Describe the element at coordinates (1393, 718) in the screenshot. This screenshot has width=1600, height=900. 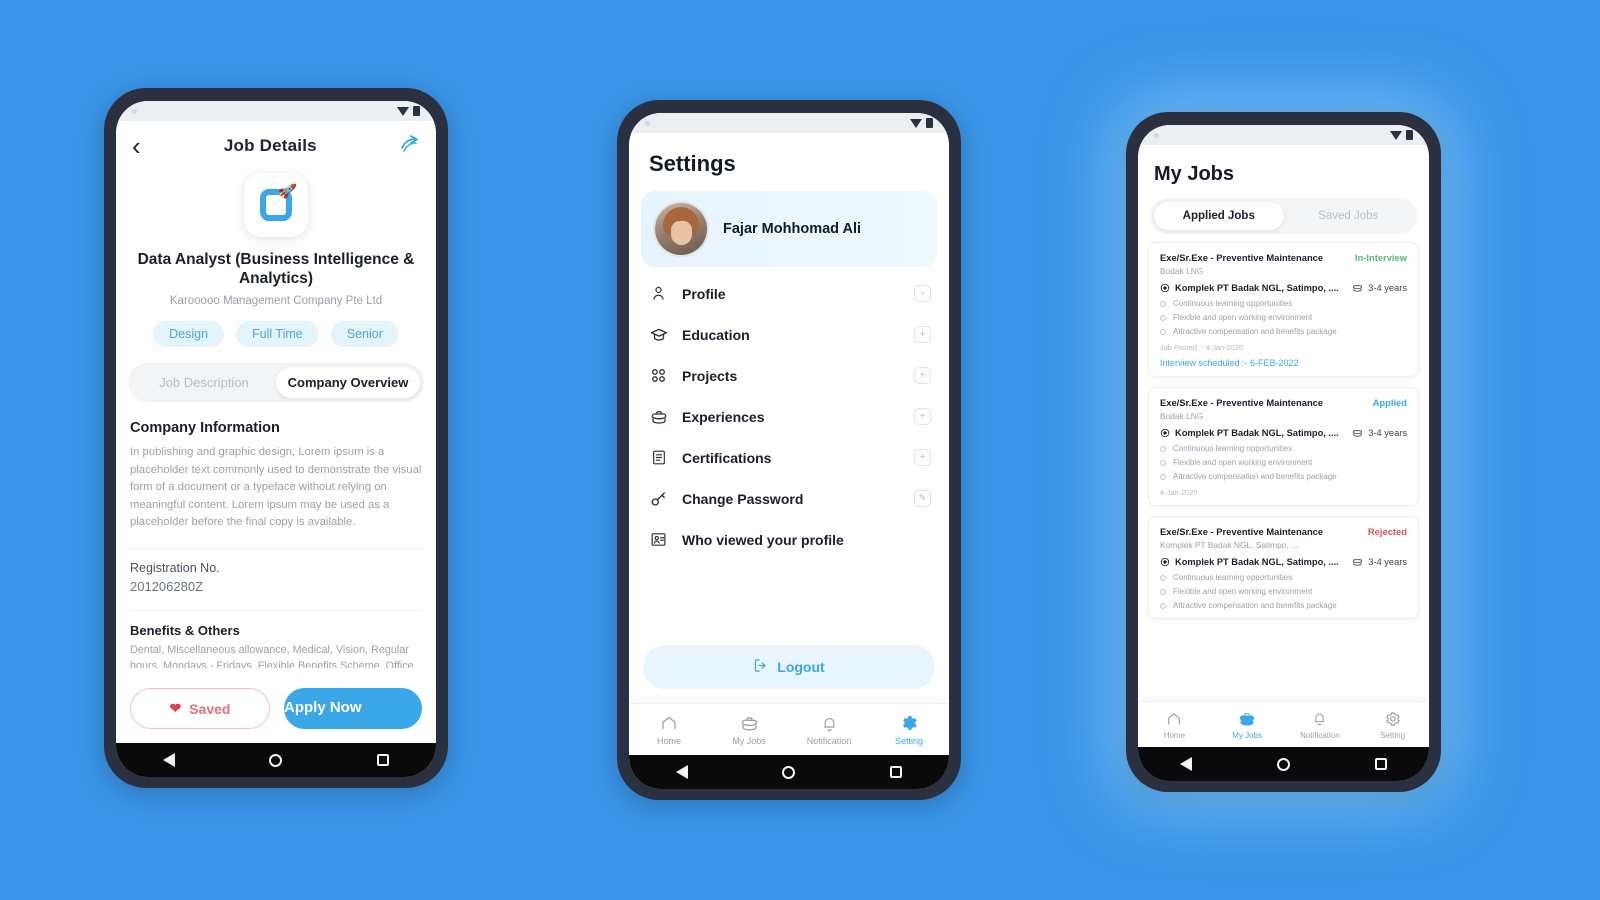
I see `gear-icon` at that location.